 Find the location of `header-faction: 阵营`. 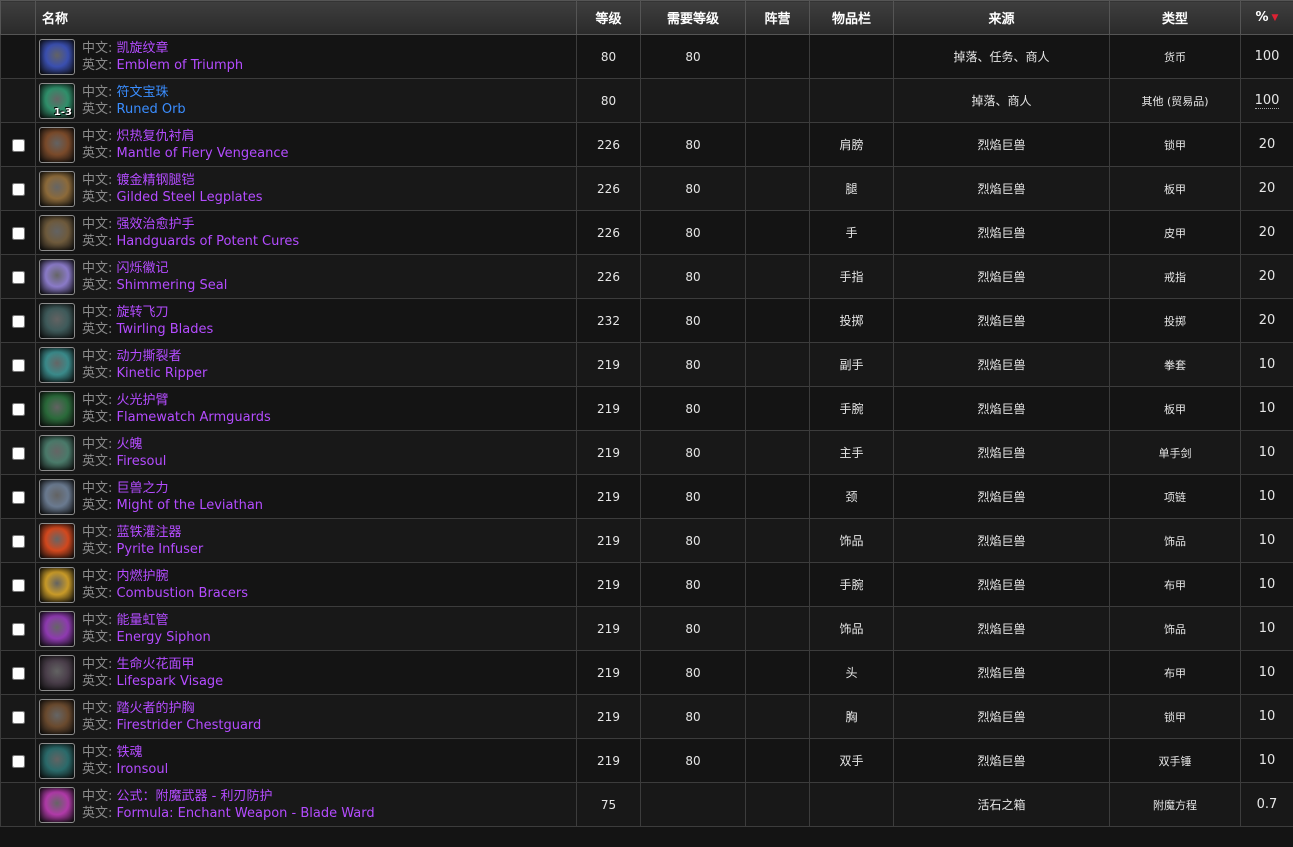

header-faction: 阵营 is located at coordinates (777, 17).